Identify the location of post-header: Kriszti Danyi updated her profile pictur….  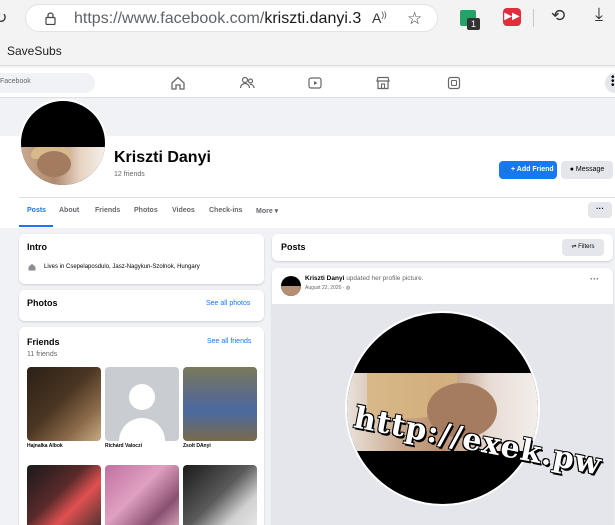
(364, 278).